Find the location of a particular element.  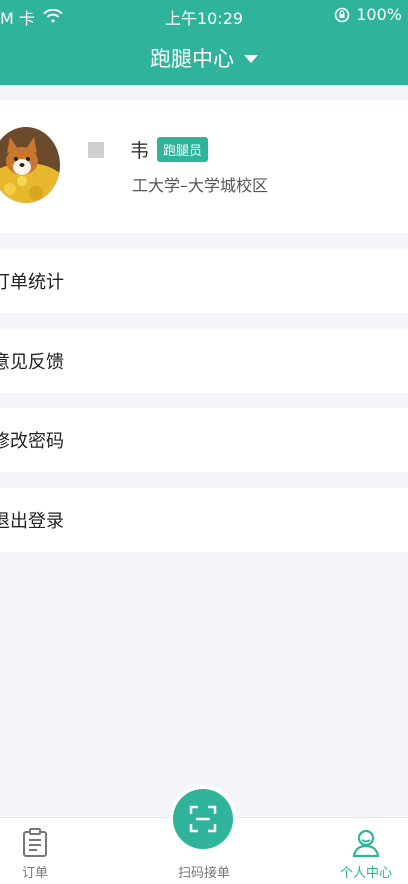

center-title-dropdown: 跑腿中心 is located at coordinates (204, 58).